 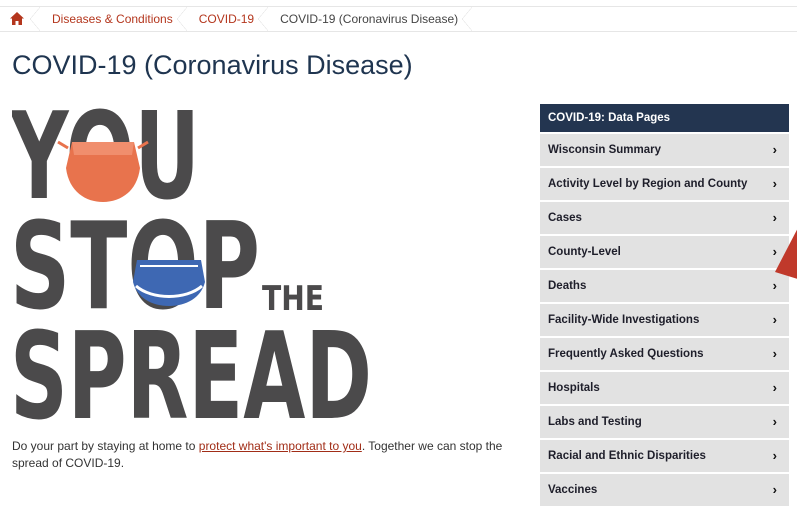 What do you see at coordinates (626, 354) in the screenshot?
I see `sidebar-item-label: Frequently Asked Questions` at bounding box center [626, 354].